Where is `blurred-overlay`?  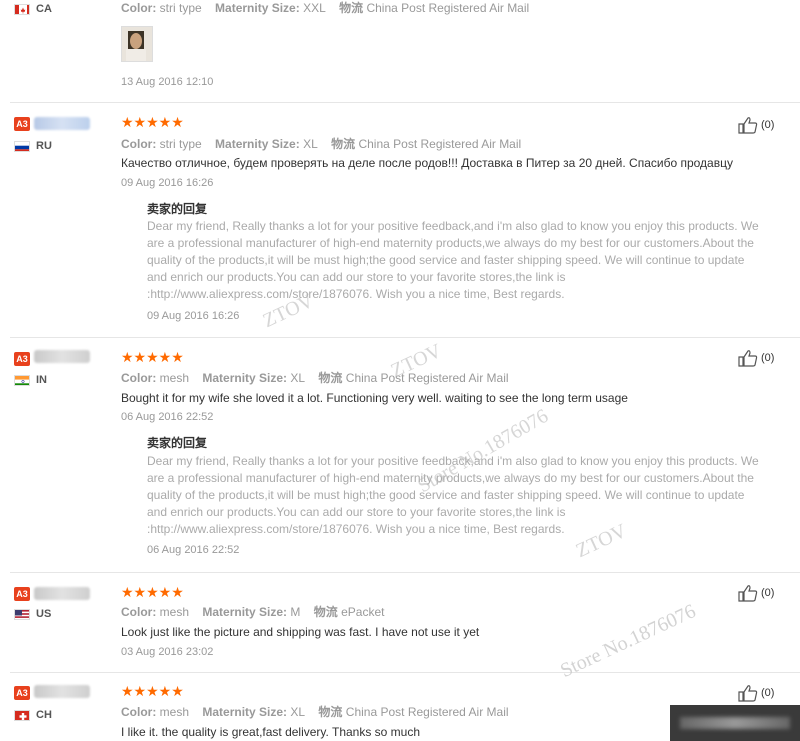 blurred-overlay is located at coordinates (735, 723).